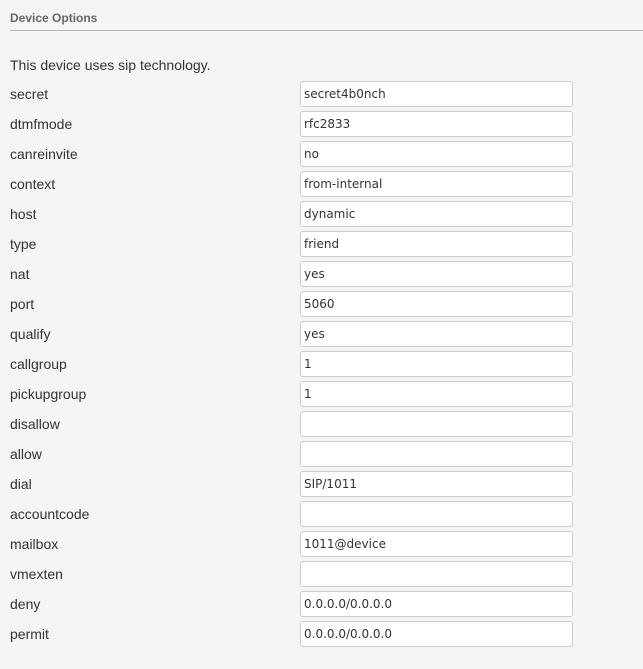 The height and width of the screenshot is (669, 643). What do you see at coordinates (436, 94) in the screenshot?
I see `secret-input` at bounding box center [436, 94].